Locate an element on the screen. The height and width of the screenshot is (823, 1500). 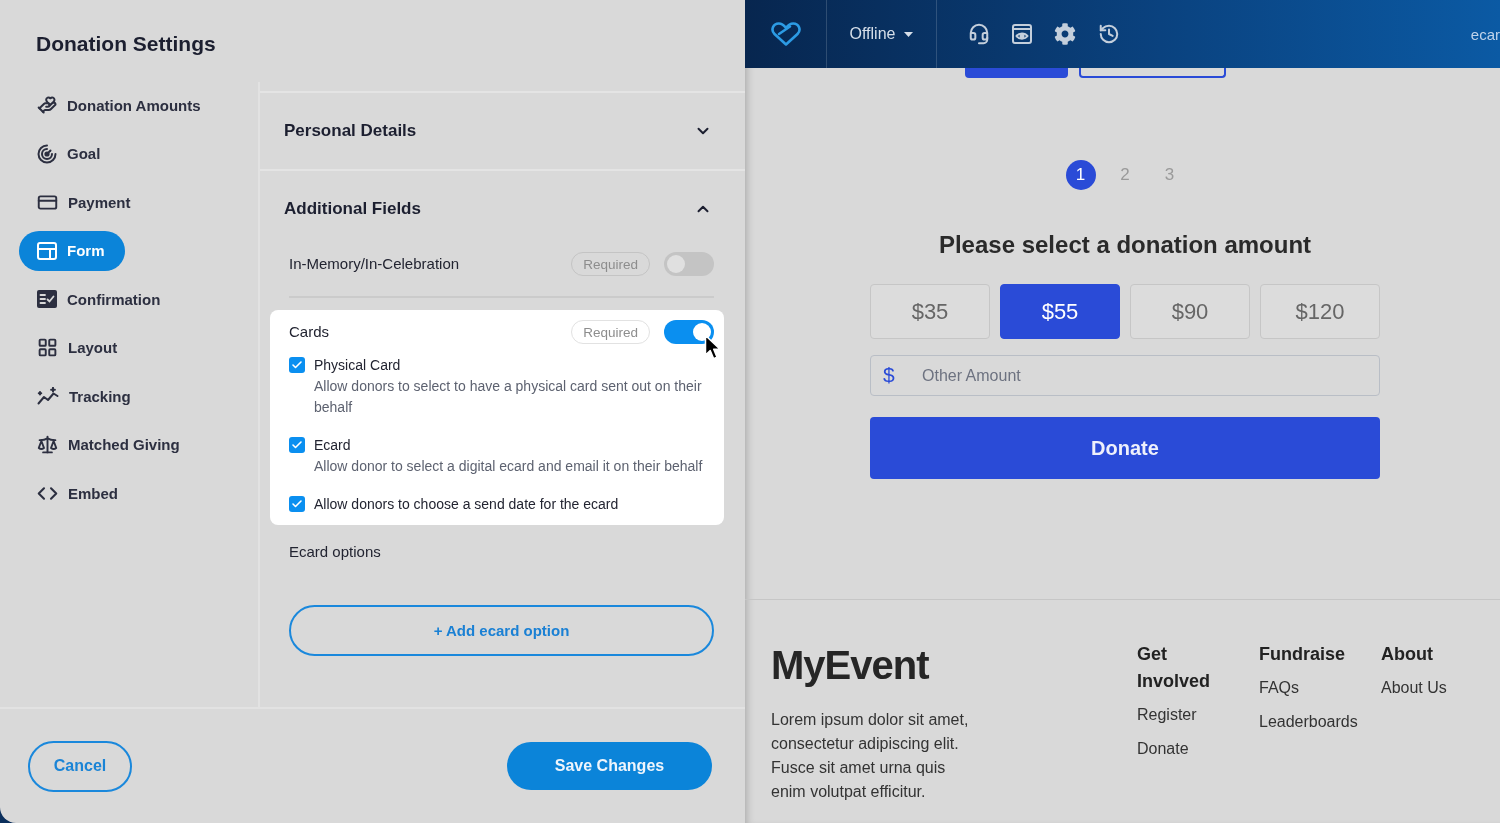
field-label: Cards is located at coordinates (309, 332).